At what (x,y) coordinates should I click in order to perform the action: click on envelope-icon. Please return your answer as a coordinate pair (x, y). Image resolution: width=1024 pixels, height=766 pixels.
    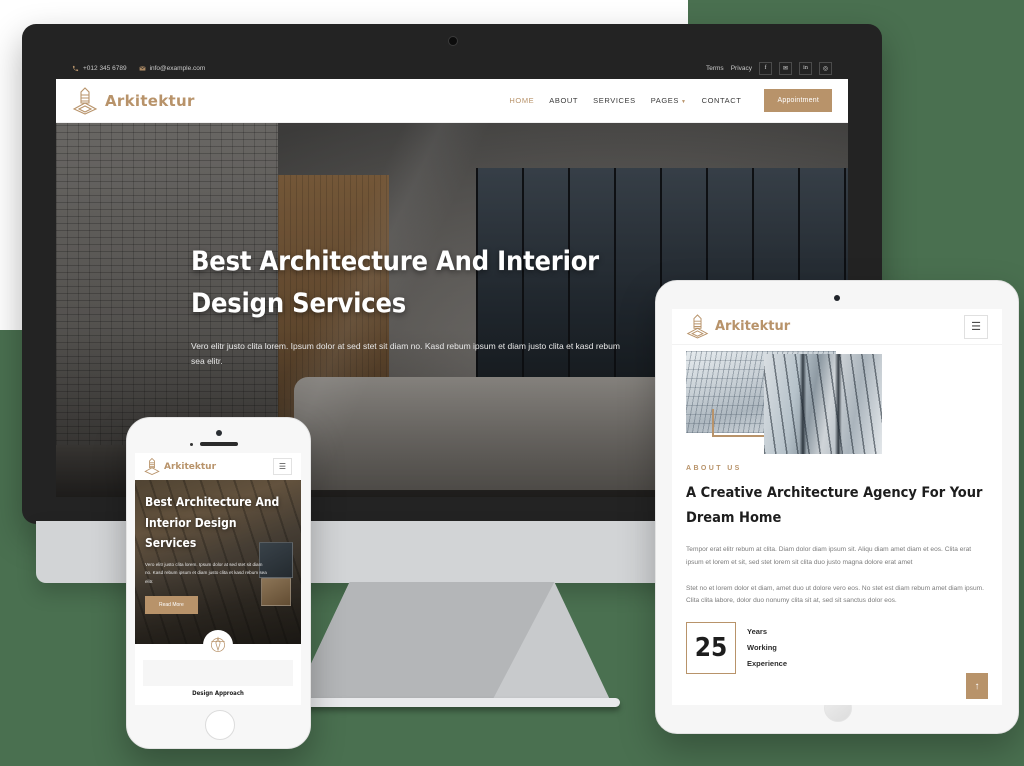
    Looking at the image, I should click on (142, 68).